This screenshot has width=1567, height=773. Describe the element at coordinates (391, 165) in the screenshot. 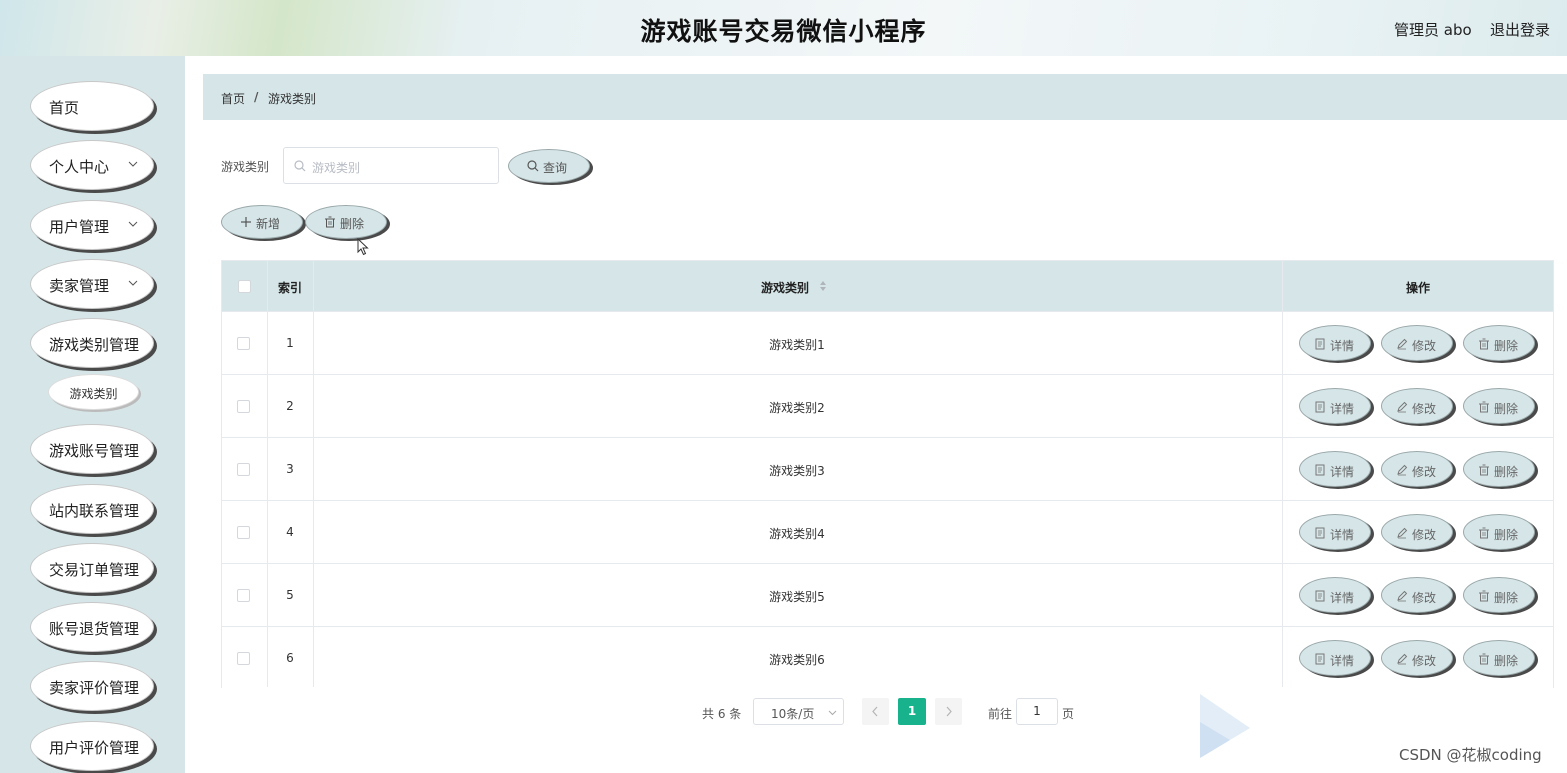

I see `search-input: 游戏类别` at that location.